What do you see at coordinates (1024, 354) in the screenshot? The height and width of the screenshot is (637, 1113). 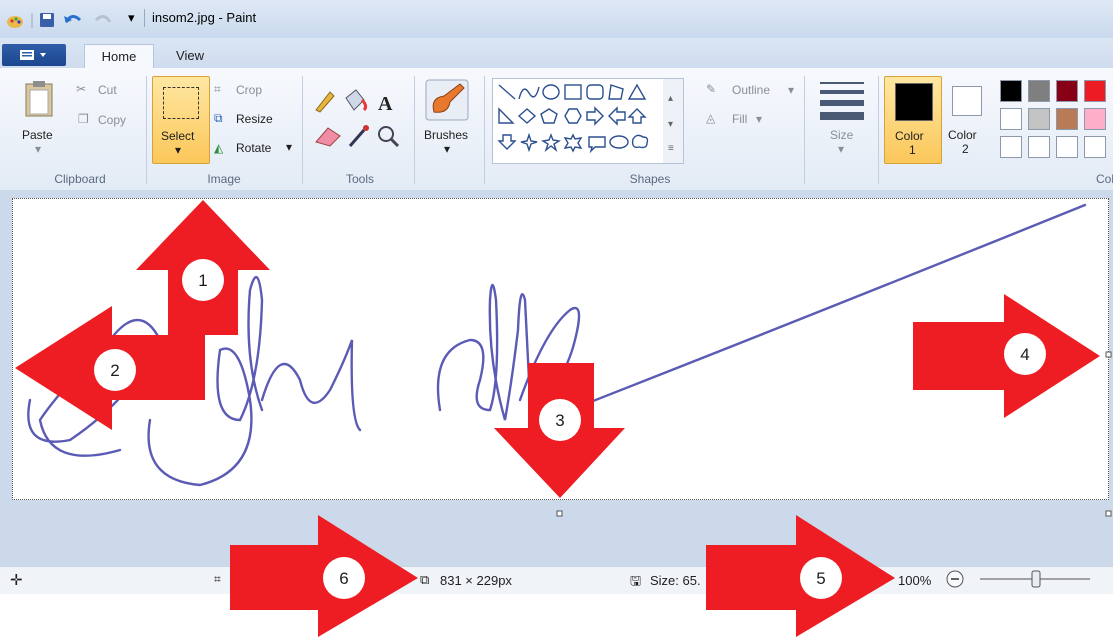 I see `annotation-label-4: 4` at bounding box center [1024, 354].